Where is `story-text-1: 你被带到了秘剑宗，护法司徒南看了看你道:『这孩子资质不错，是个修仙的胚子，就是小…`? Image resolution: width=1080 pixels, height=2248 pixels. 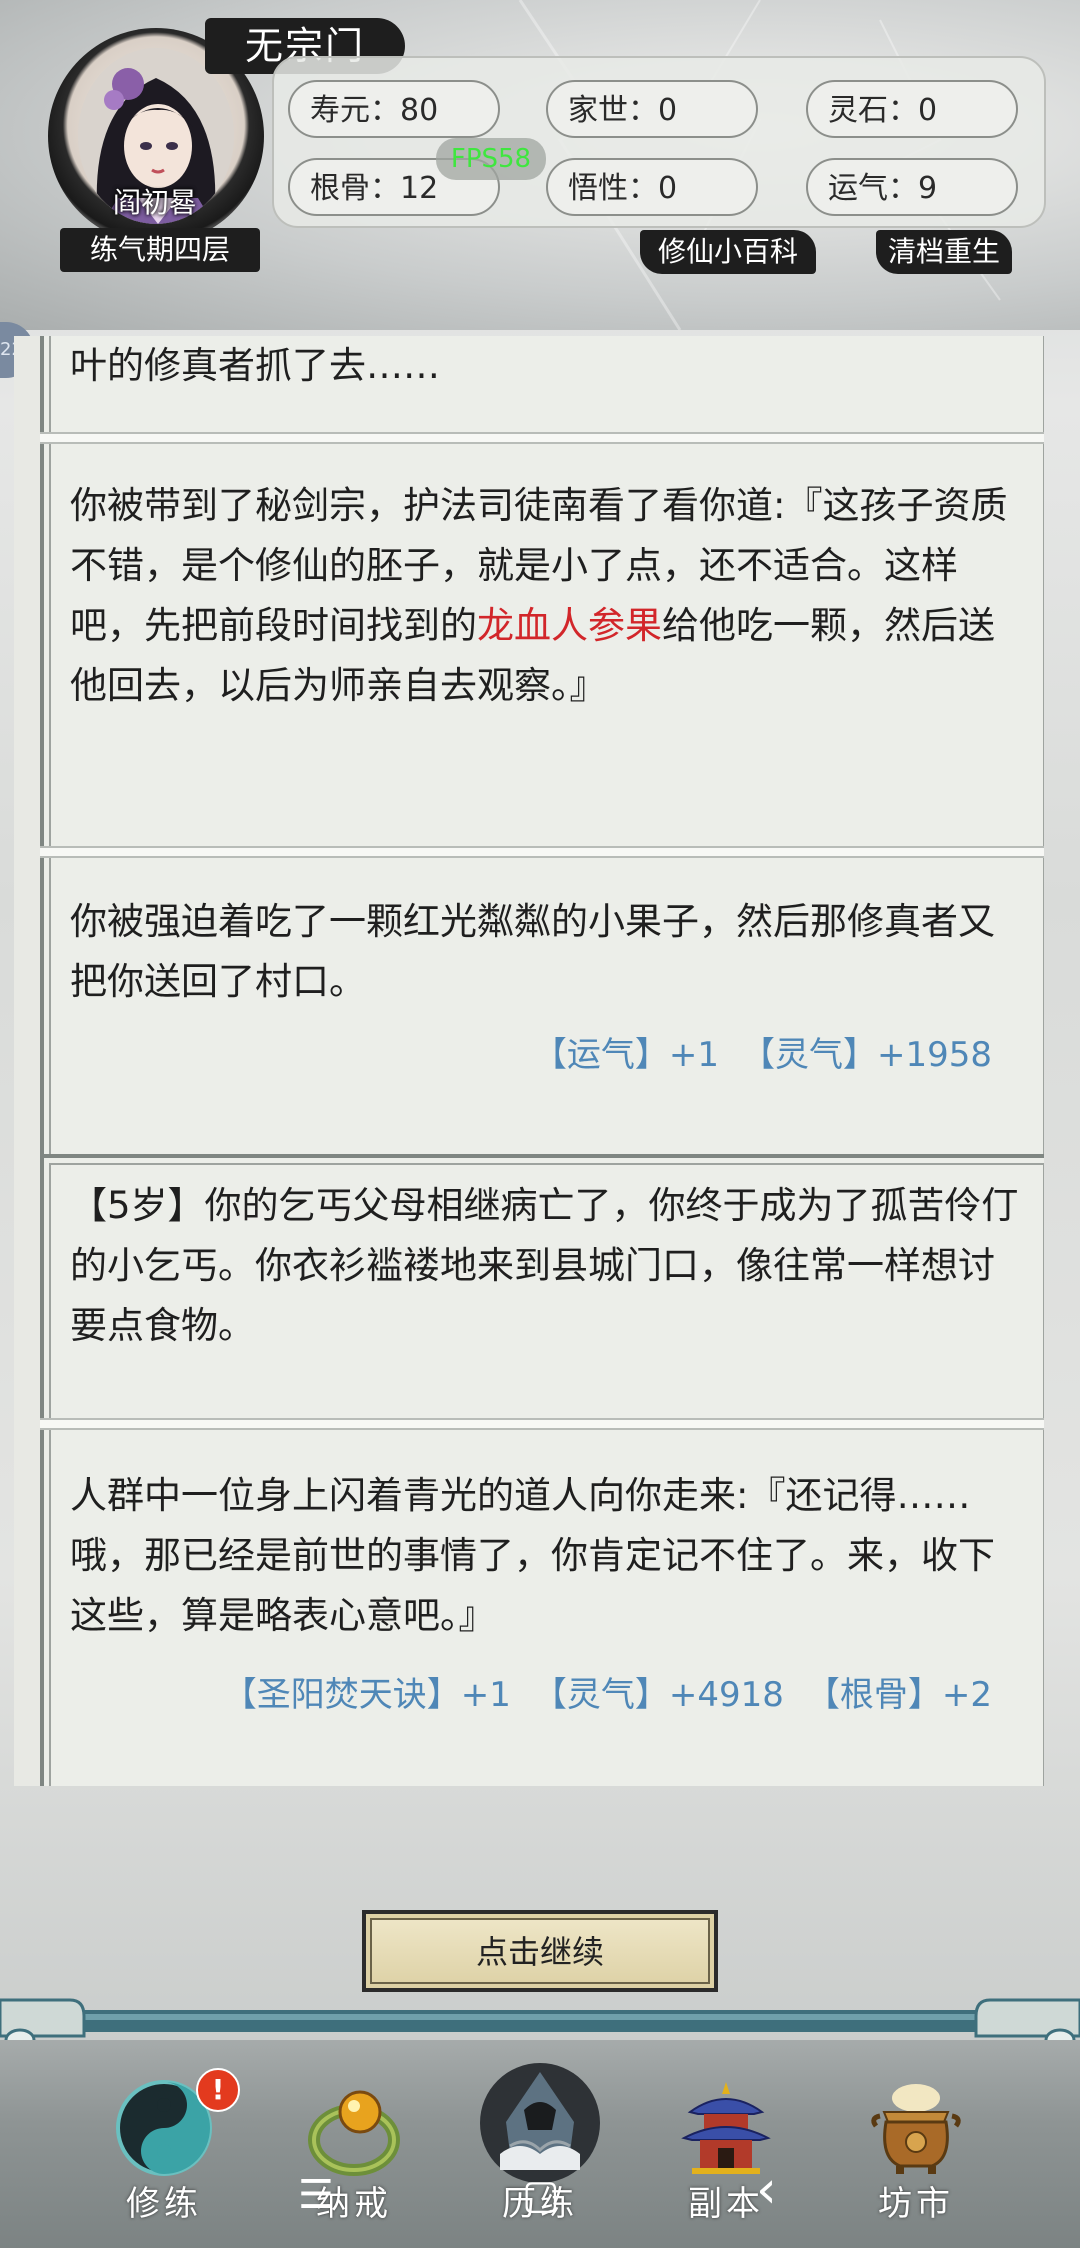 story-text-1: 你被带到了秘剑宗，护法司徒南看了看你道:『这孩子资质不错，是个修仙的胚子，就是小… is located at coordinates (539, 595).